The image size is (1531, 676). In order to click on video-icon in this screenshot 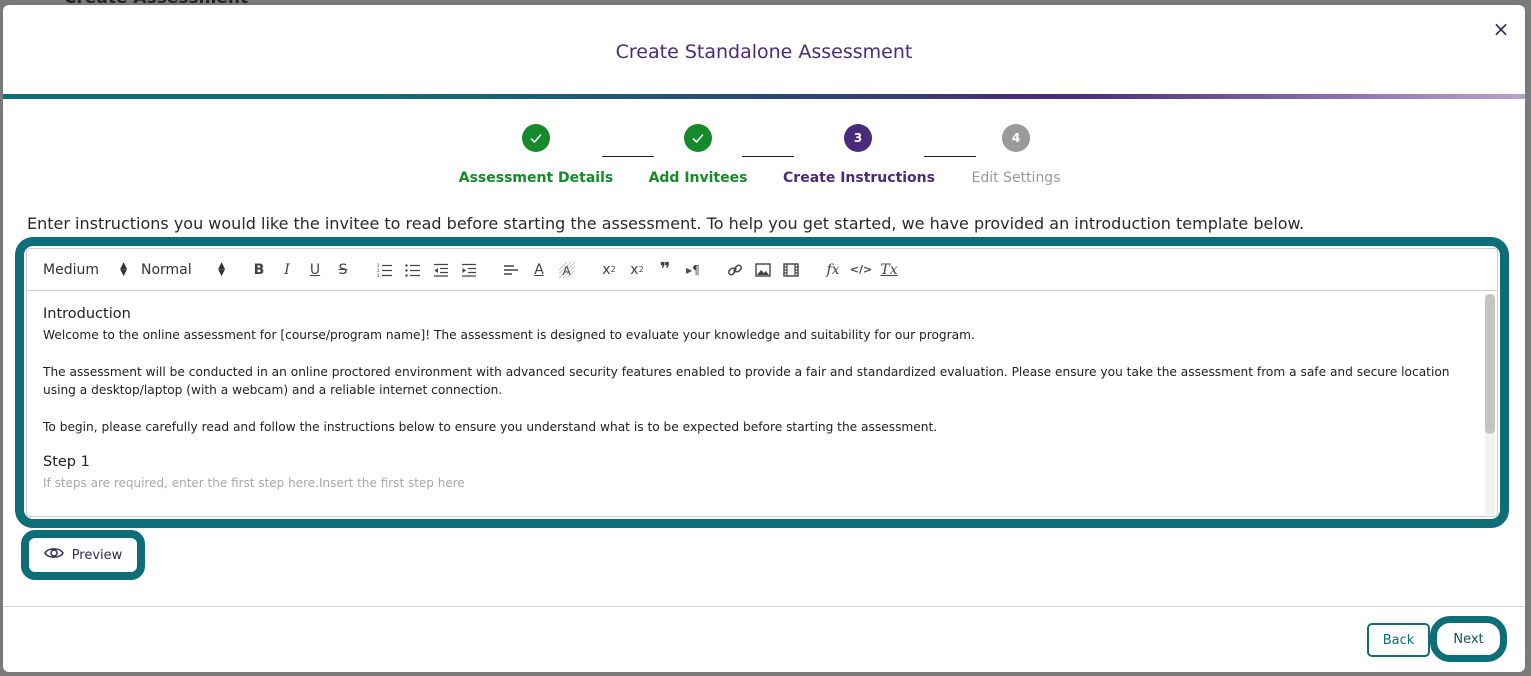, I will do `click(791, 270)`.